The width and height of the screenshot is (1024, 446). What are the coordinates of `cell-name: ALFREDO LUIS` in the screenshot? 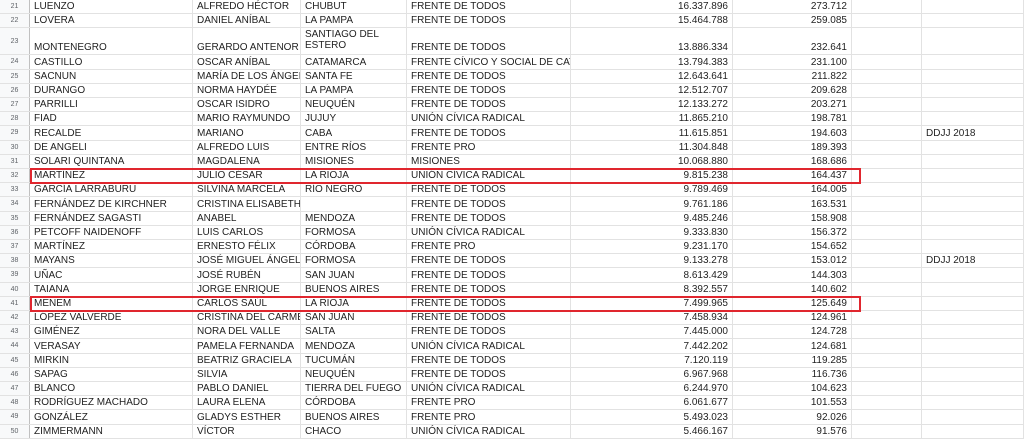 It's located at (247, 147).